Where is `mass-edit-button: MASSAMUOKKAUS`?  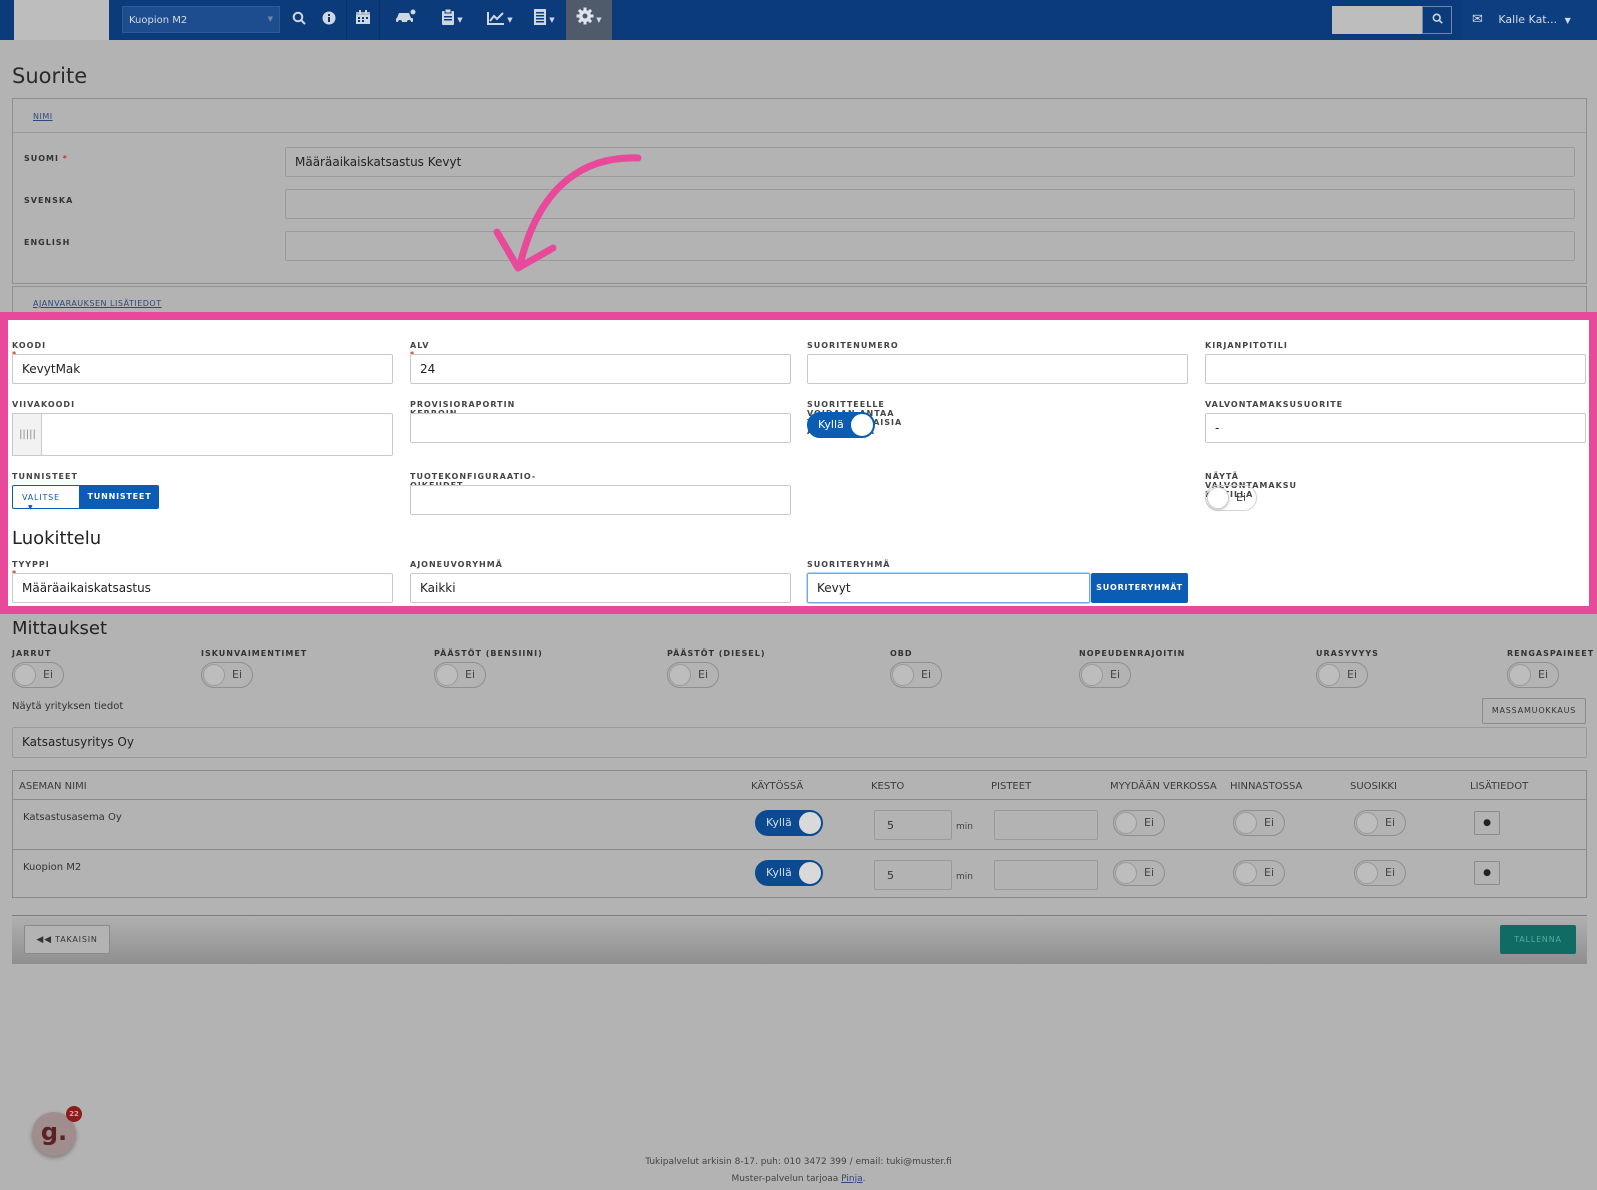
mass-edit-button: MASSAMUOKKAUS is located at coordinates (1534, 711).